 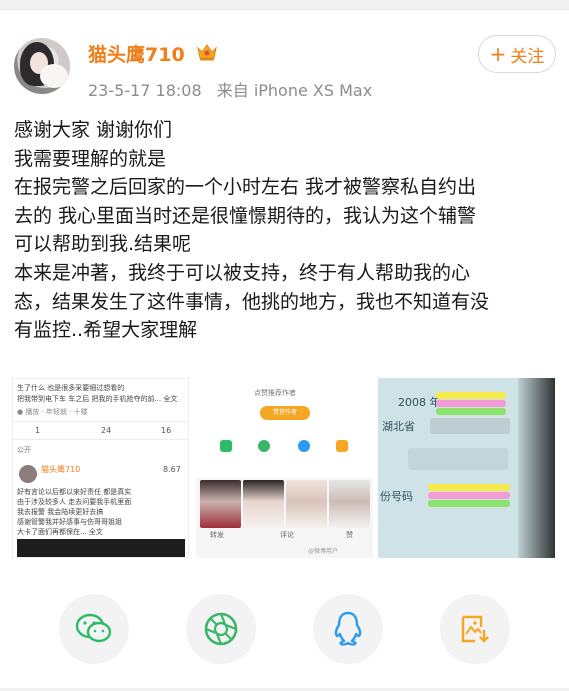 What do you see at coordinates (136, 53) in the screenshot?
I see `author-name: 猫头鹰710` at bounding box center [136, 53].